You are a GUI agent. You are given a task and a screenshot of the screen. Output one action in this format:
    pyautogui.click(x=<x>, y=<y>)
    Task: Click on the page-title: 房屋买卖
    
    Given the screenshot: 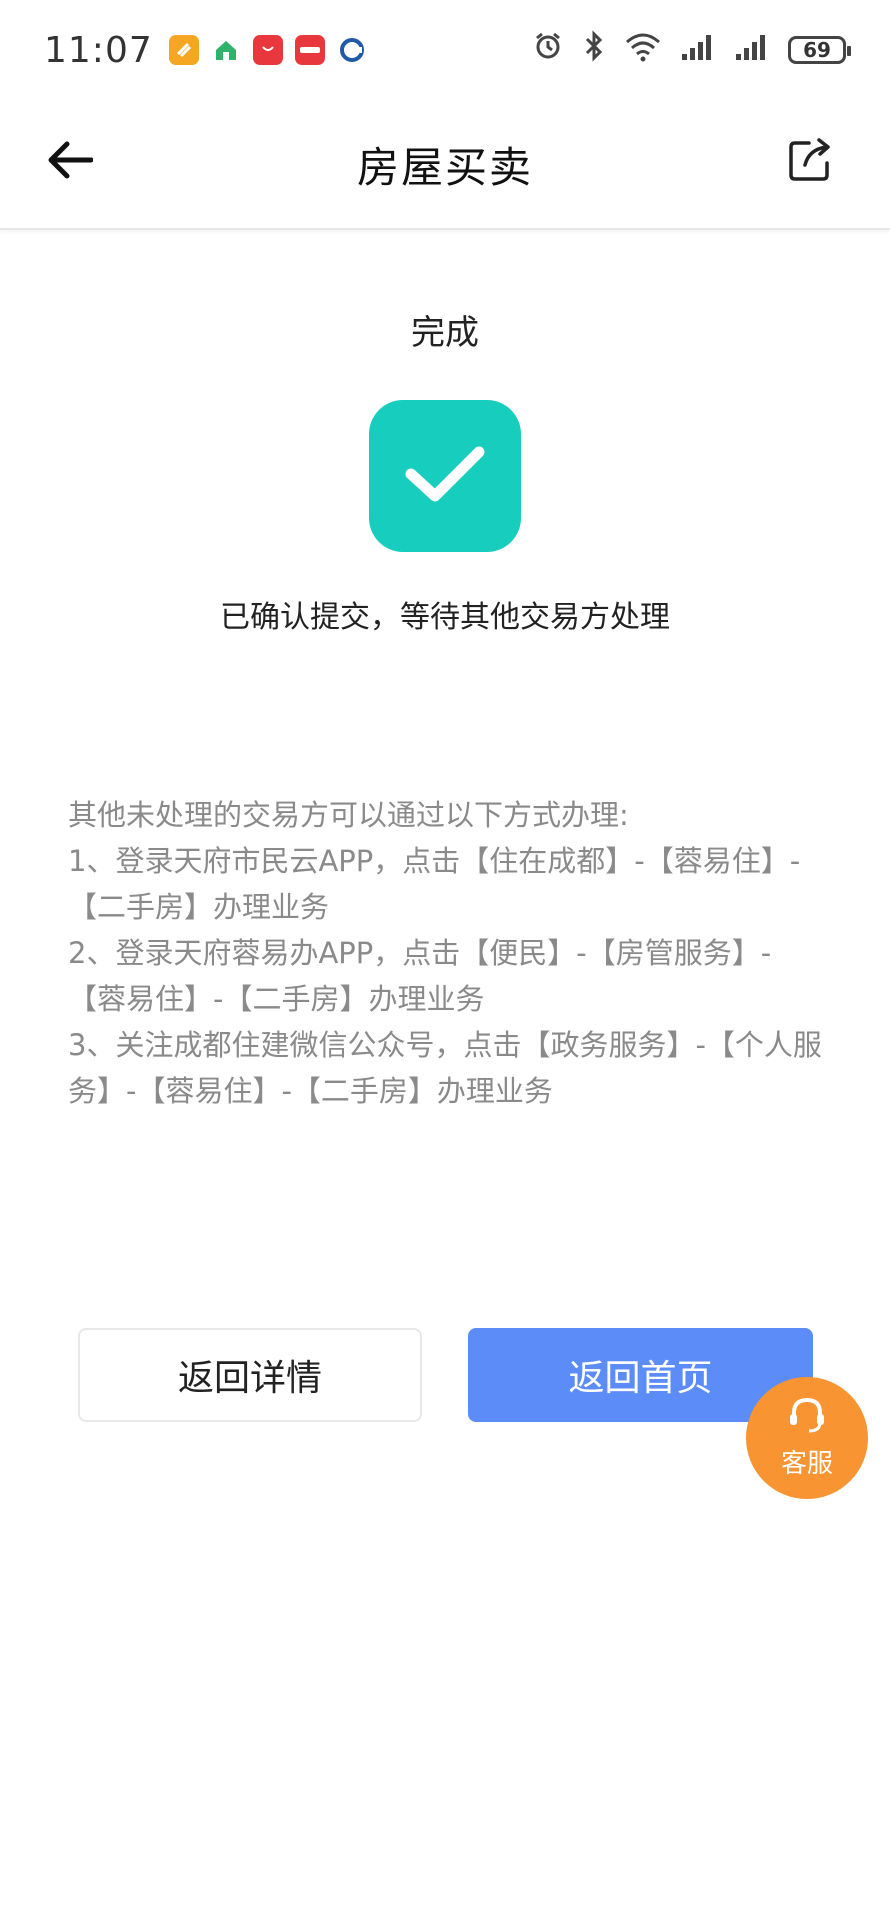 What is the action you would take?
    pyautogui.click(x=444, y=167)
    